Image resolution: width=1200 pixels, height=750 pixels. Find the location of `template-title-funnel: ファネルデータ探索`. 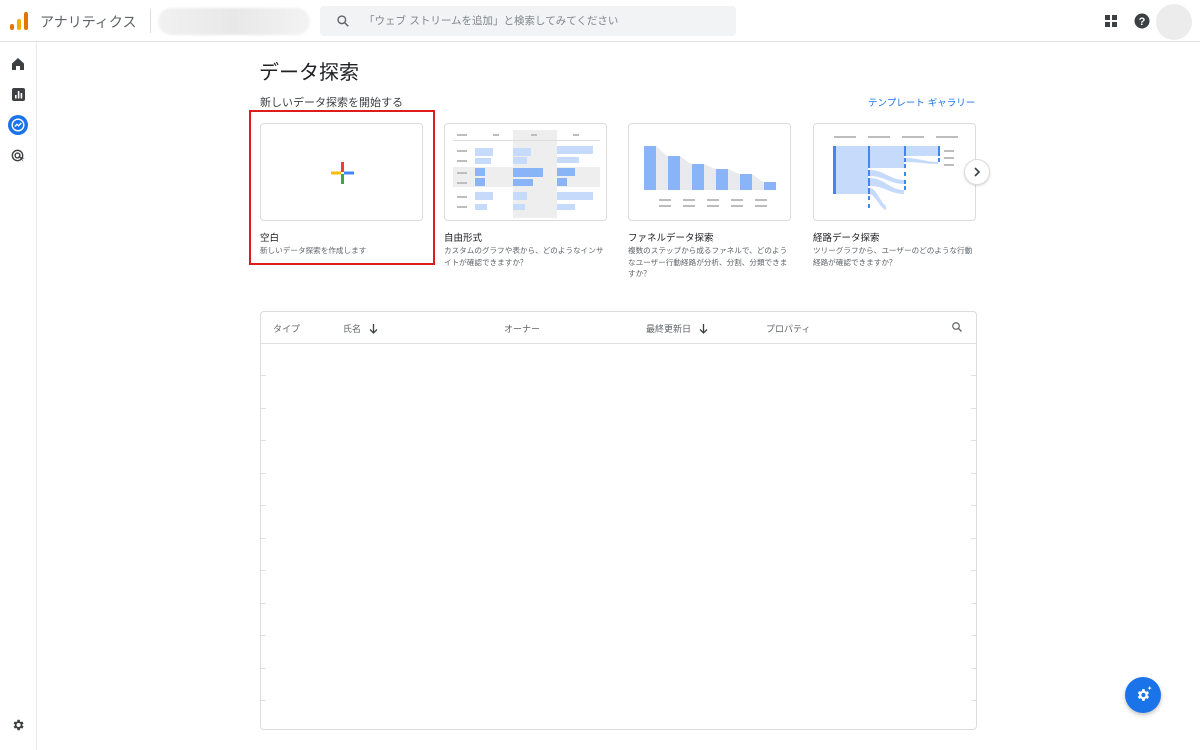

template-title-funnel: ファネルデータ探索 is located at coordinates (671, 238).